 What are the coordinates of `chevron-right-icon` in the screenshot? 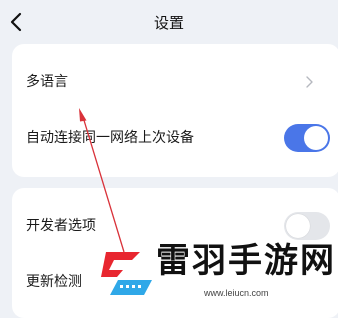 It's located at (309, 82).